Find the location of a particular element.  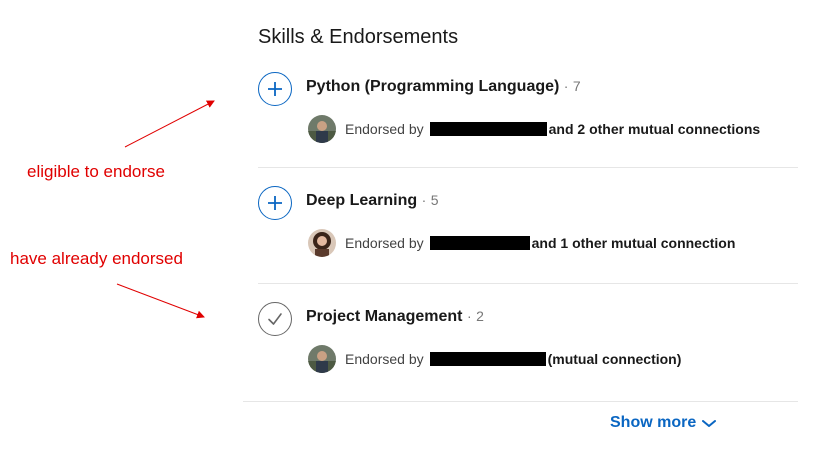

section-title: Skills & Endorsements is located at coordinates (358, 37).